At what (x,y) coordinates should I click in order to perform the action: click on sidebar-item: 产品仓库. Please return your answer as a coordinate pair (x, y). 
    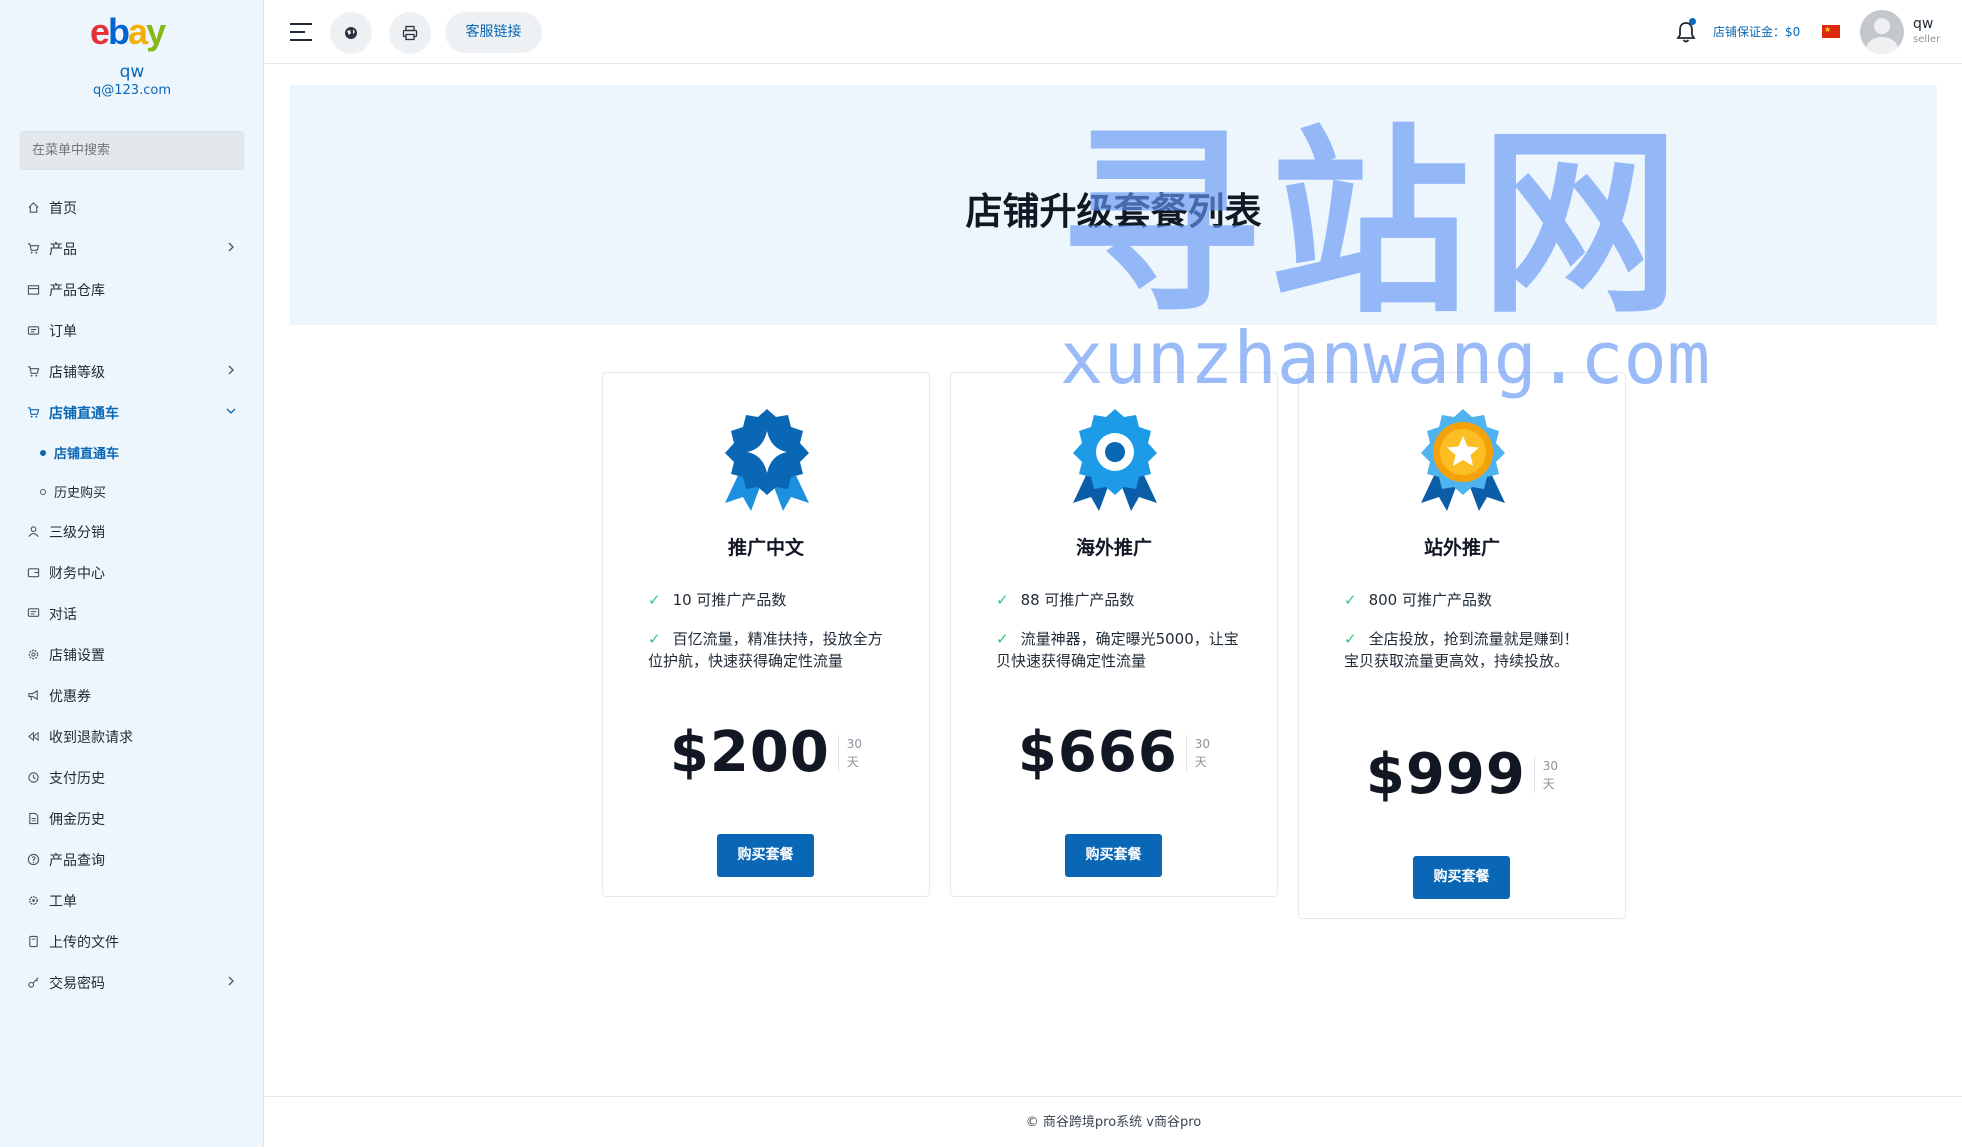
    Looking at the image, I should click on (132, 289).